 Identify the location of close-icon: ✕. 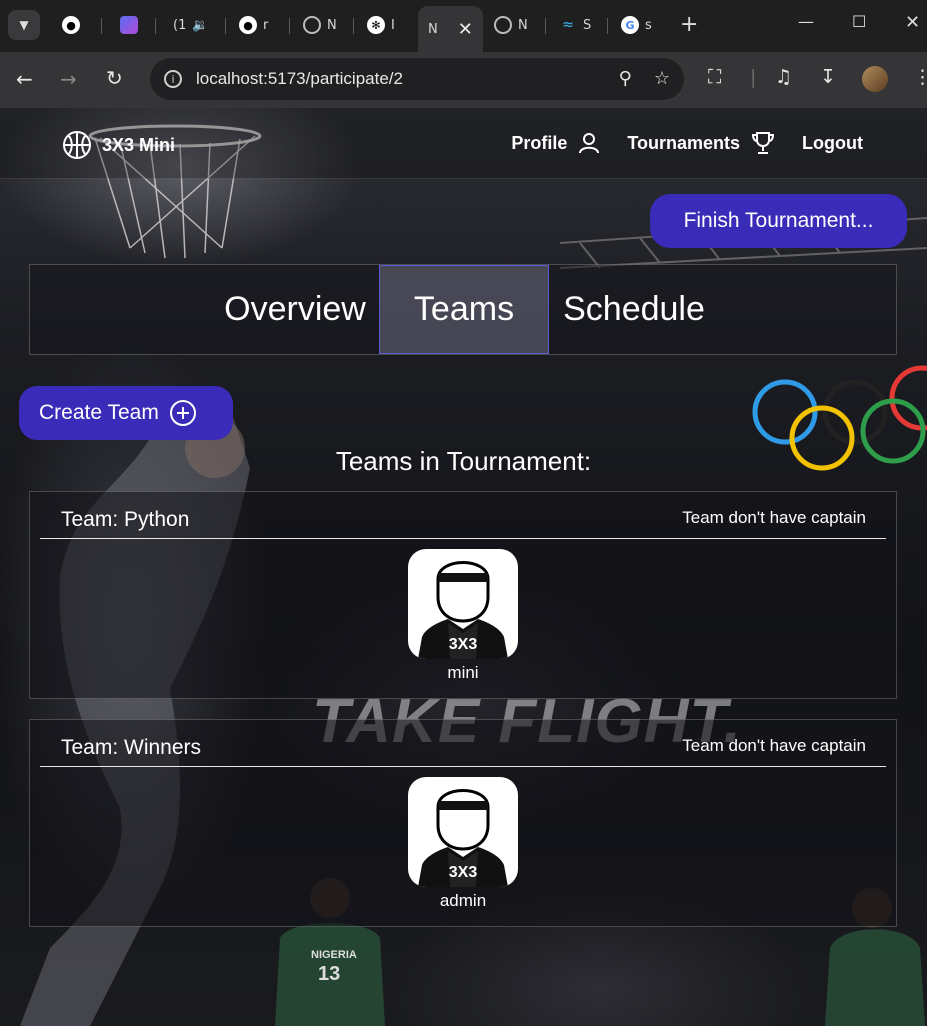
(465, 29).